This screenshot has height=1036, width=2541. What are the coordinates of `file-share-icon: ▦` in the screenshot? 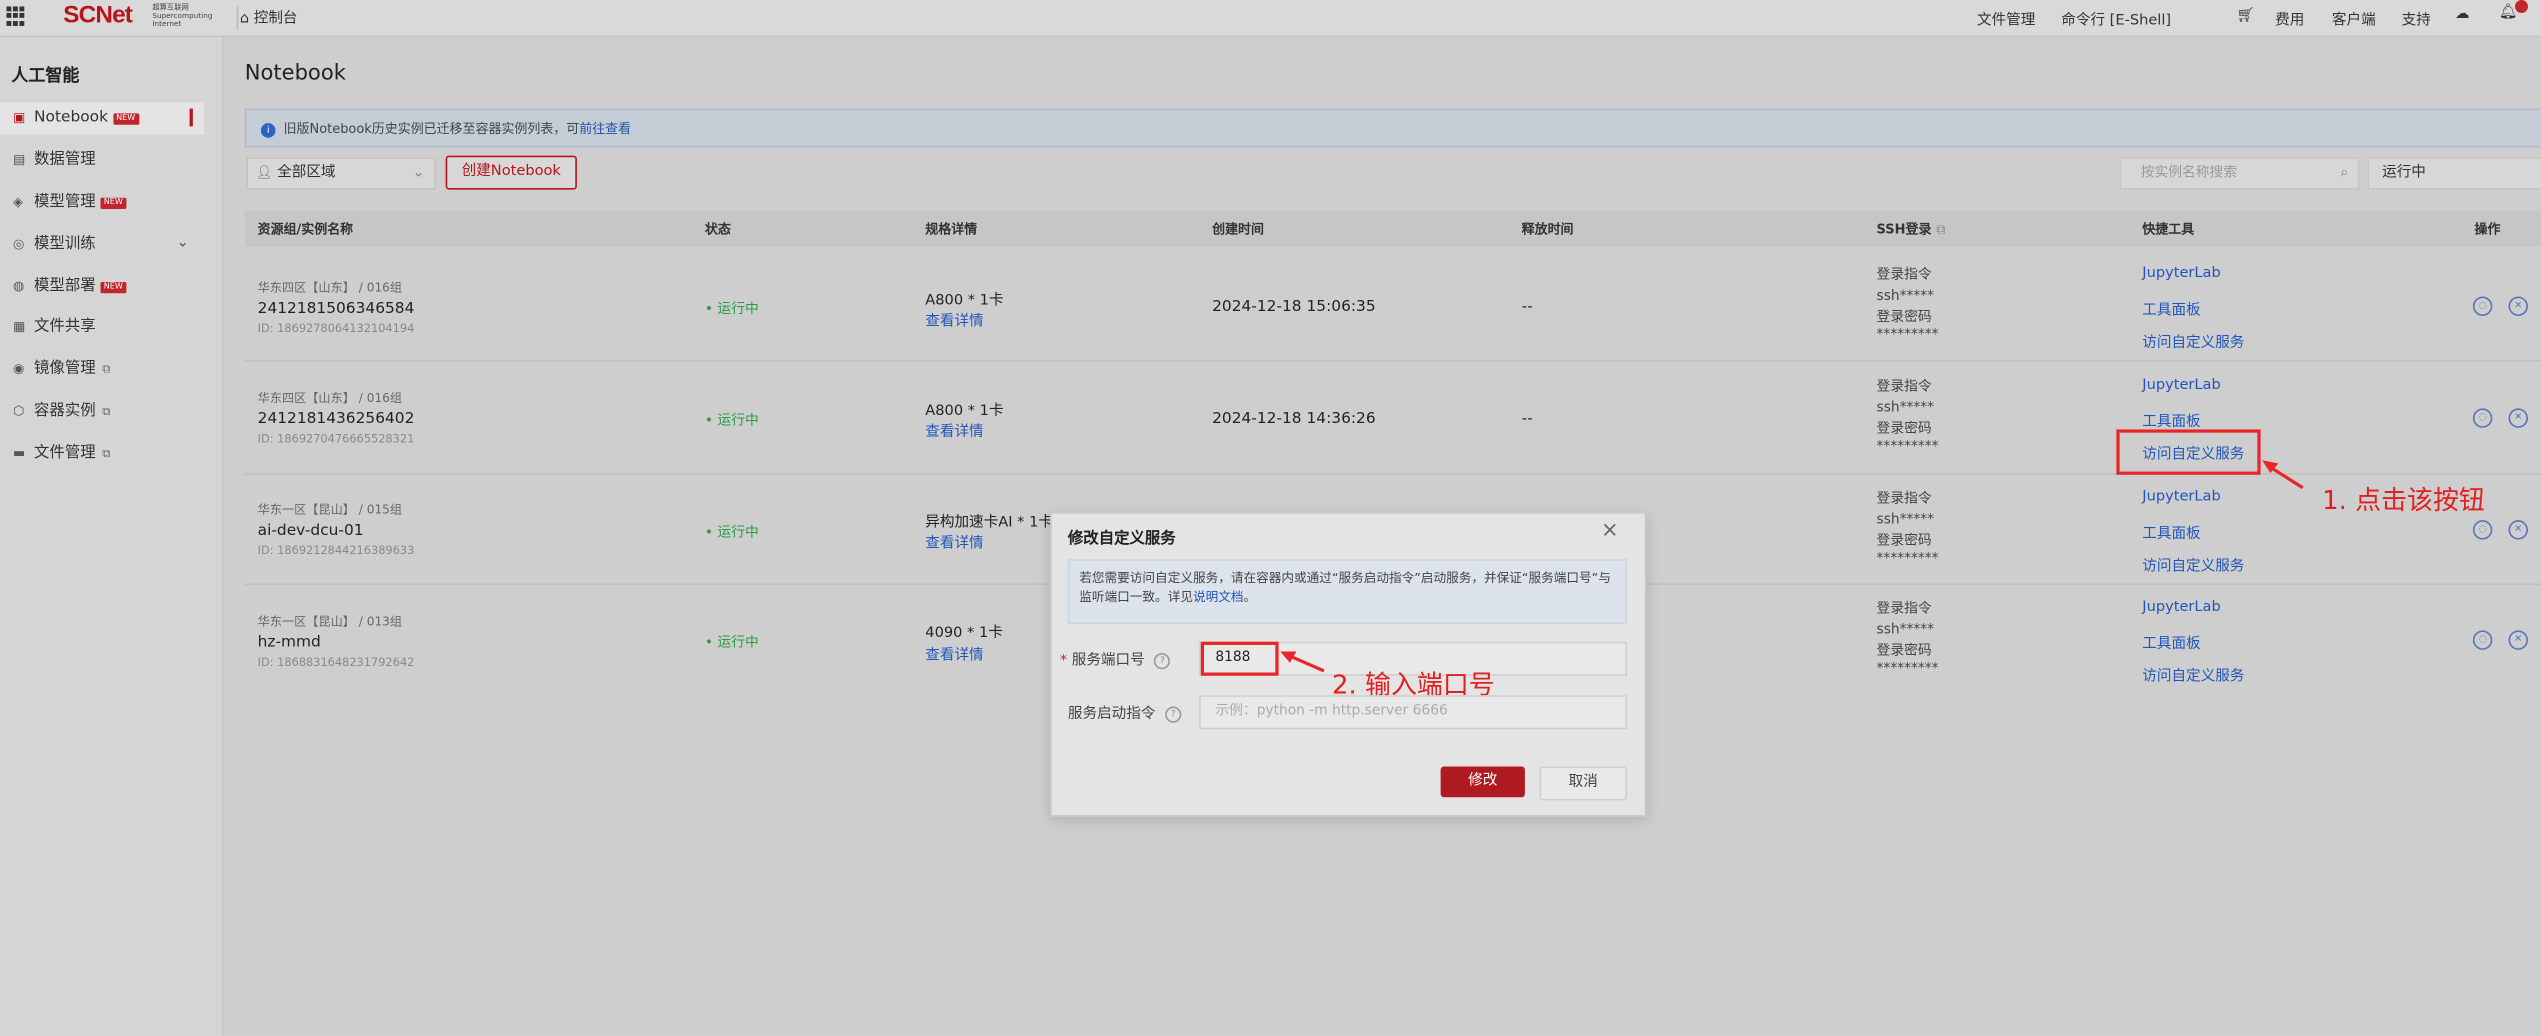 It's located at (19, 326).